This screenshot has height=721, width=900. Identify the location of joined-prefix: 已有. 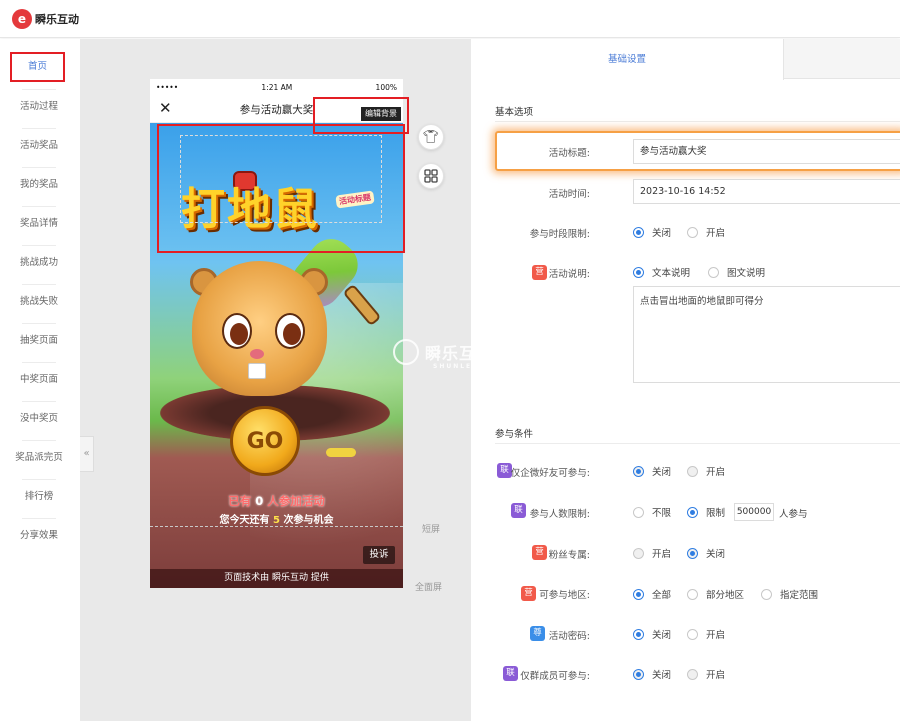
(240, 501).